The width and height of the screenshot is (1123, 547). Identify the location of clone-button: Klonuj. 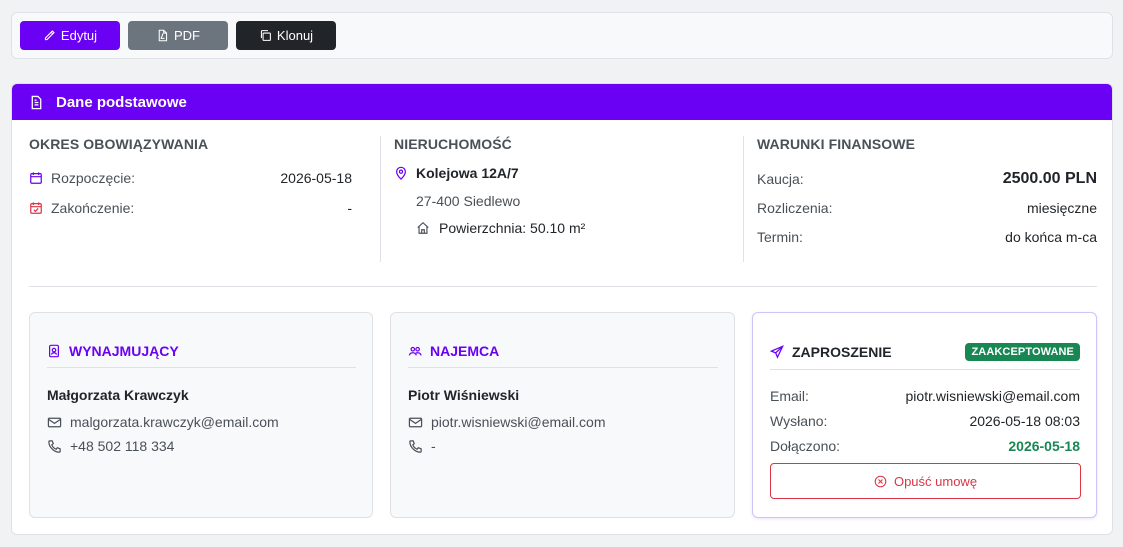
(286, 35).